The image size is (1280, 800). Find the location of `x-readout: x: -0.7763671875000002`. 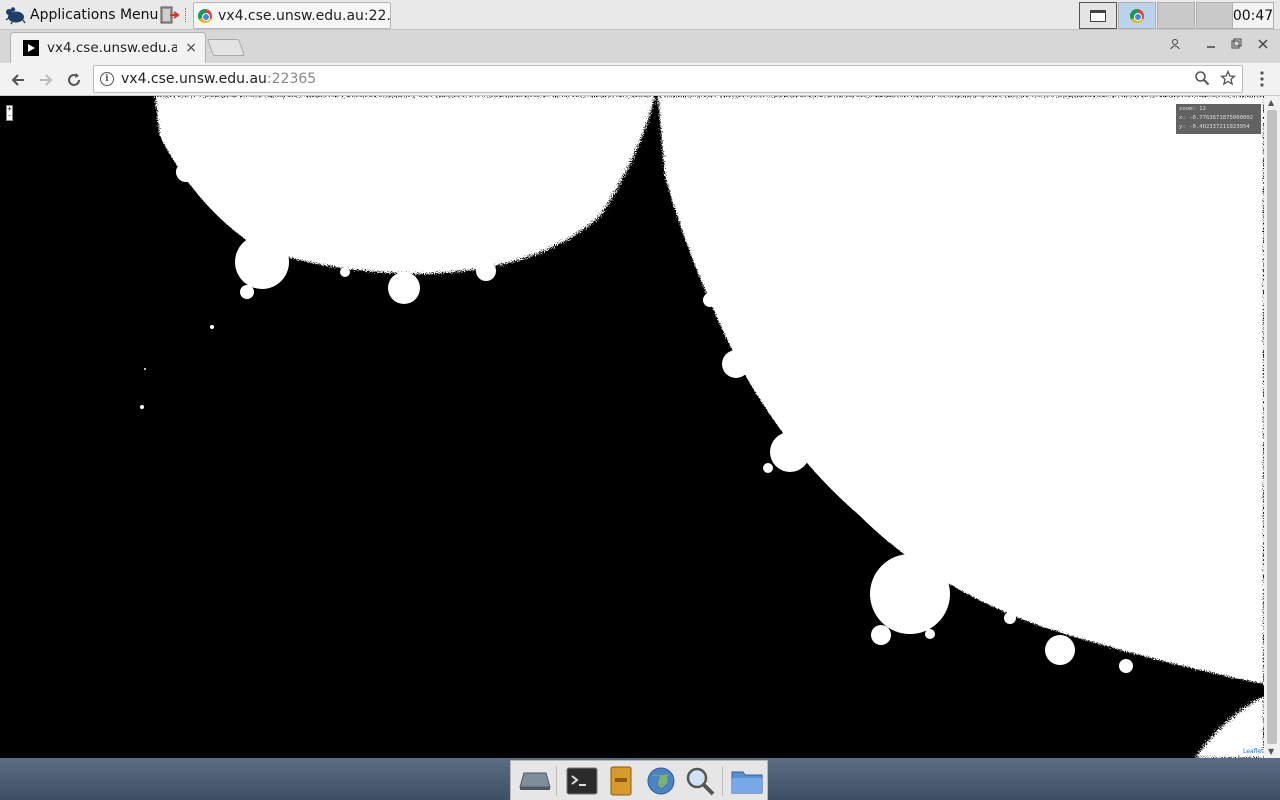

x-readout: x: -0.7763671875000002 is located at coordinates (1216, 118).